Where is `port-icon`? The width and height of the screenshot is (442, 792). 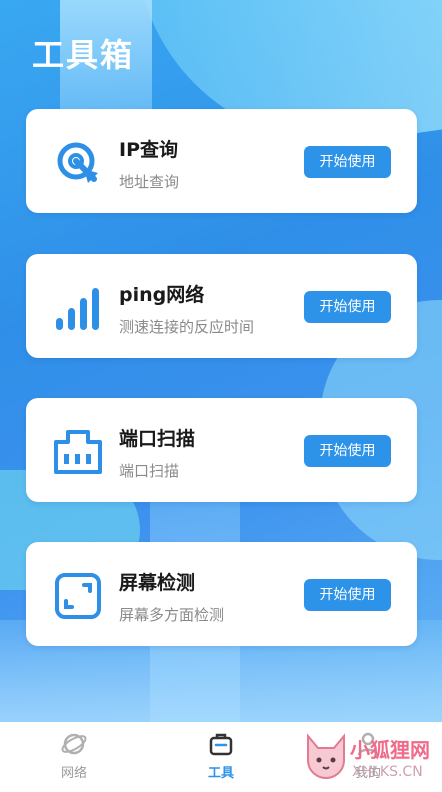
port-icon is located at coordinates (78, 452).